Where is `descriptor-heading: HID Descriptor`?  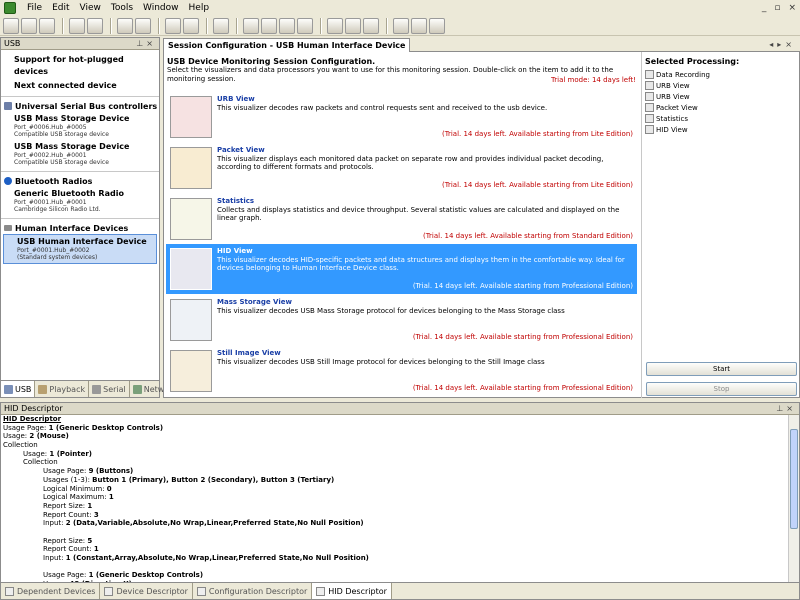
descriptor-heading: HID Descriptor is located at coordinates (32, 419).